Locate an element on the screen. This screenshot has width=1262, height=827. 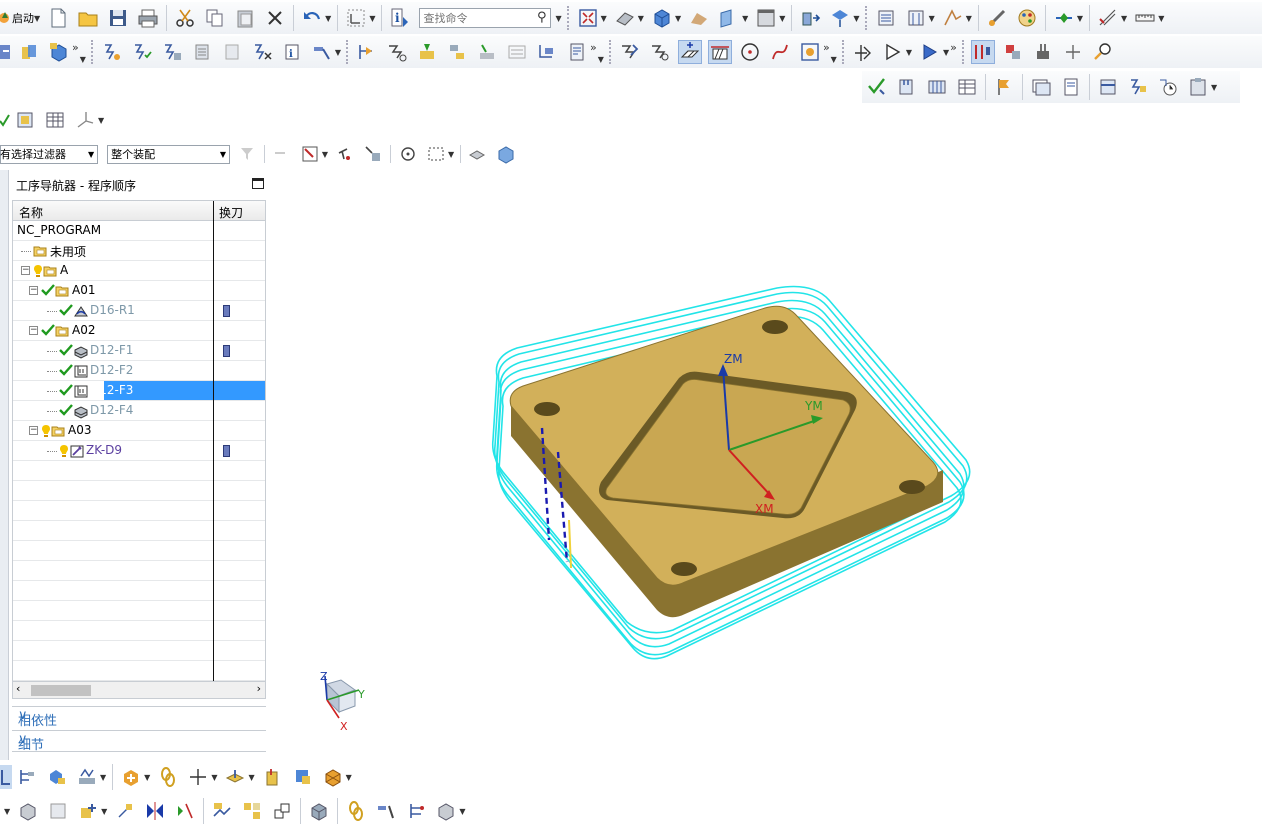
column-divider is located at coordinates (213, 441).